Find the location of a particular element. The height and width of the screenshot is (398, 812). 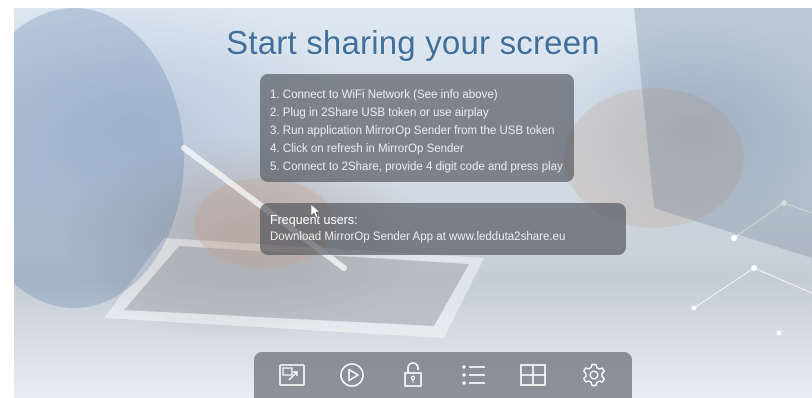

bottom-toolbar is located at coordinates (443, 375).